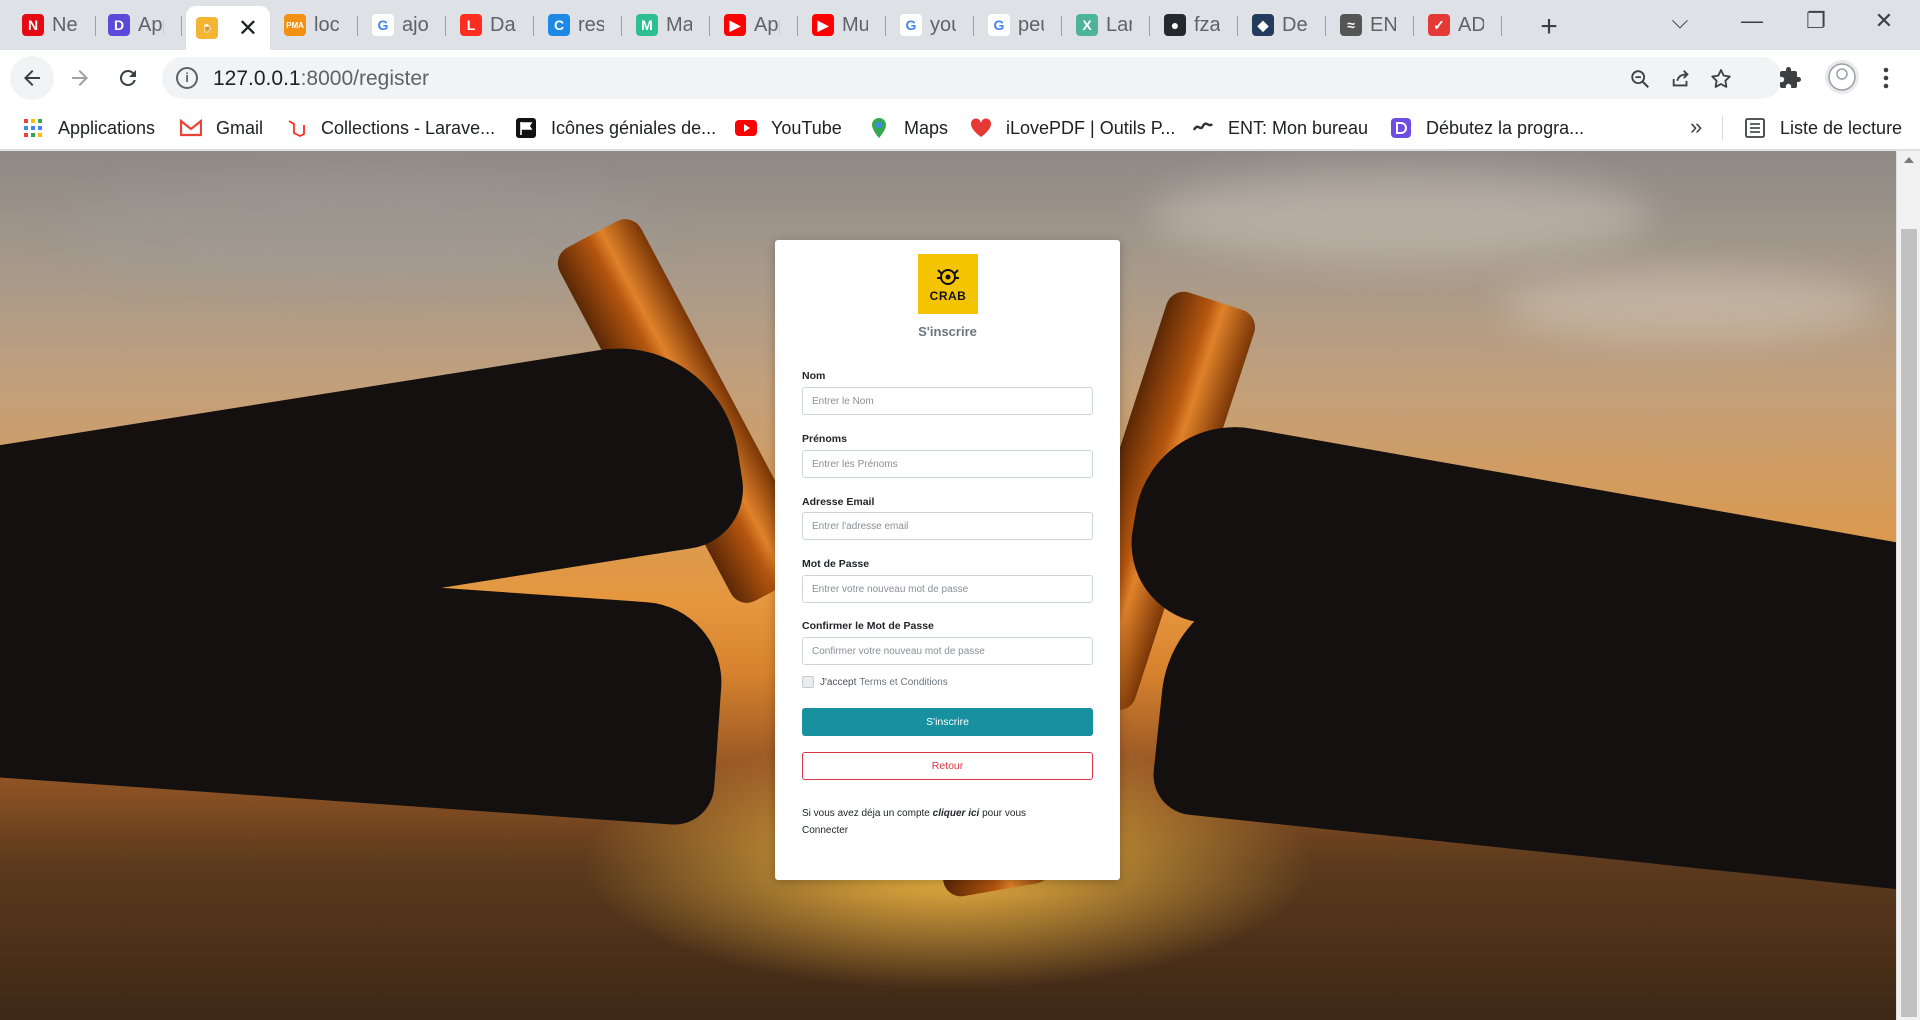 The width and height of the screenshot is (1920, 1020). I want to click on browser-tab: Gyoutube, so click(932, 25).